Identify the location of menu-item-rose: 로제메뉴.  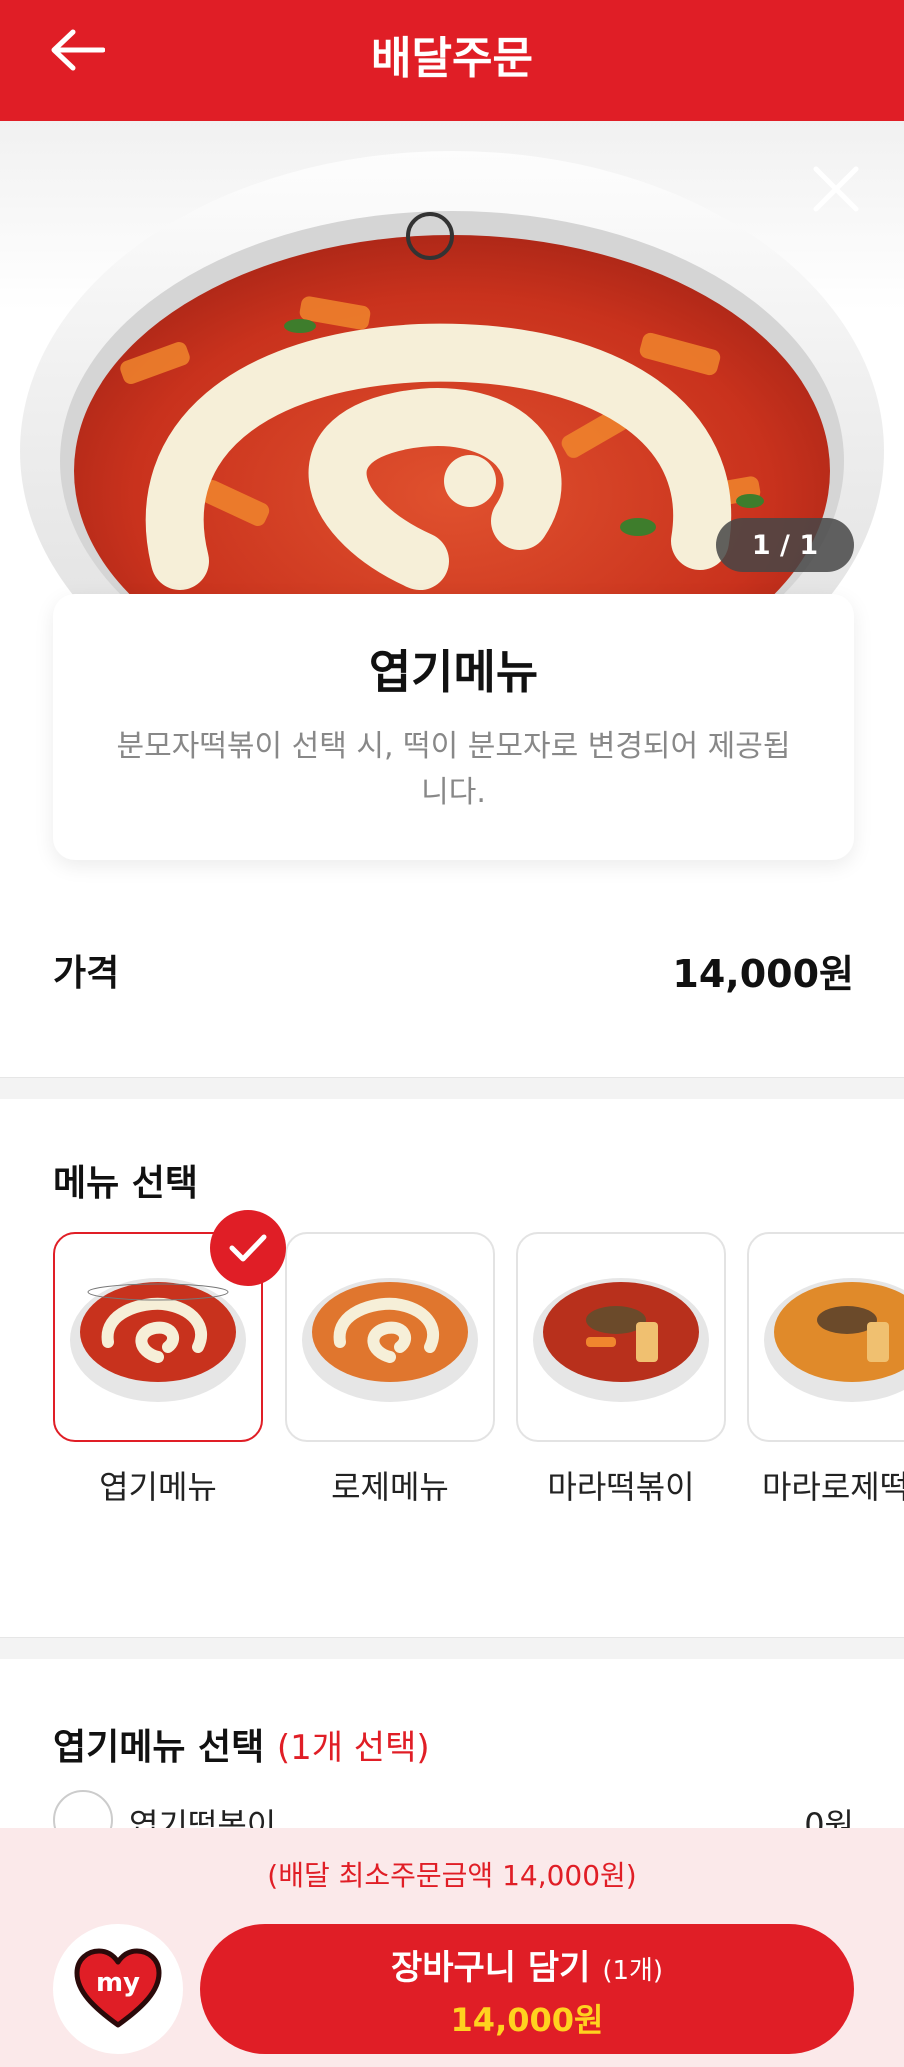
(390, 1371).